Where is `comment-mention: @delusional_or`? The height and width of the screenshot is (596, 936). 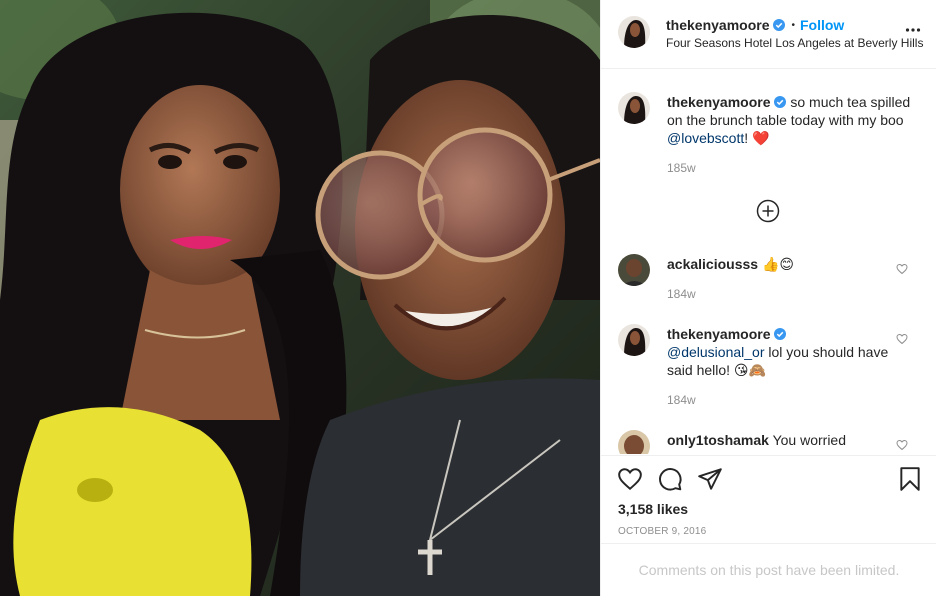
comment-mention: @delusional_or is located at coordinates (716, 352).